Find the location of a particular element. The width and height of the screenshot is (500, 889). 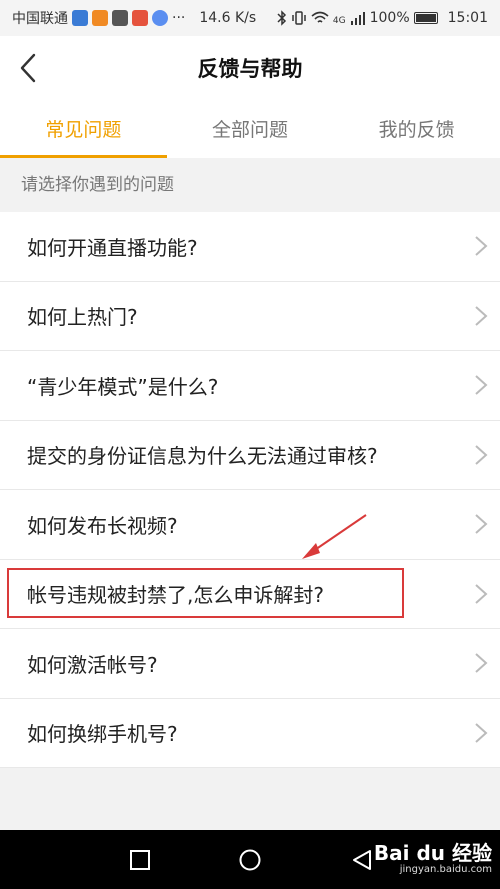

tab-bar: 常见问题 全部问题 我的反馈 is located at coordinates (250, 130).